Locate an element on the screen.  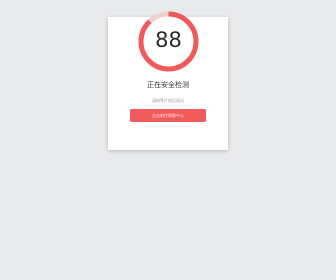
security-score-gauge: 88 is located at coordinates (168, 41).